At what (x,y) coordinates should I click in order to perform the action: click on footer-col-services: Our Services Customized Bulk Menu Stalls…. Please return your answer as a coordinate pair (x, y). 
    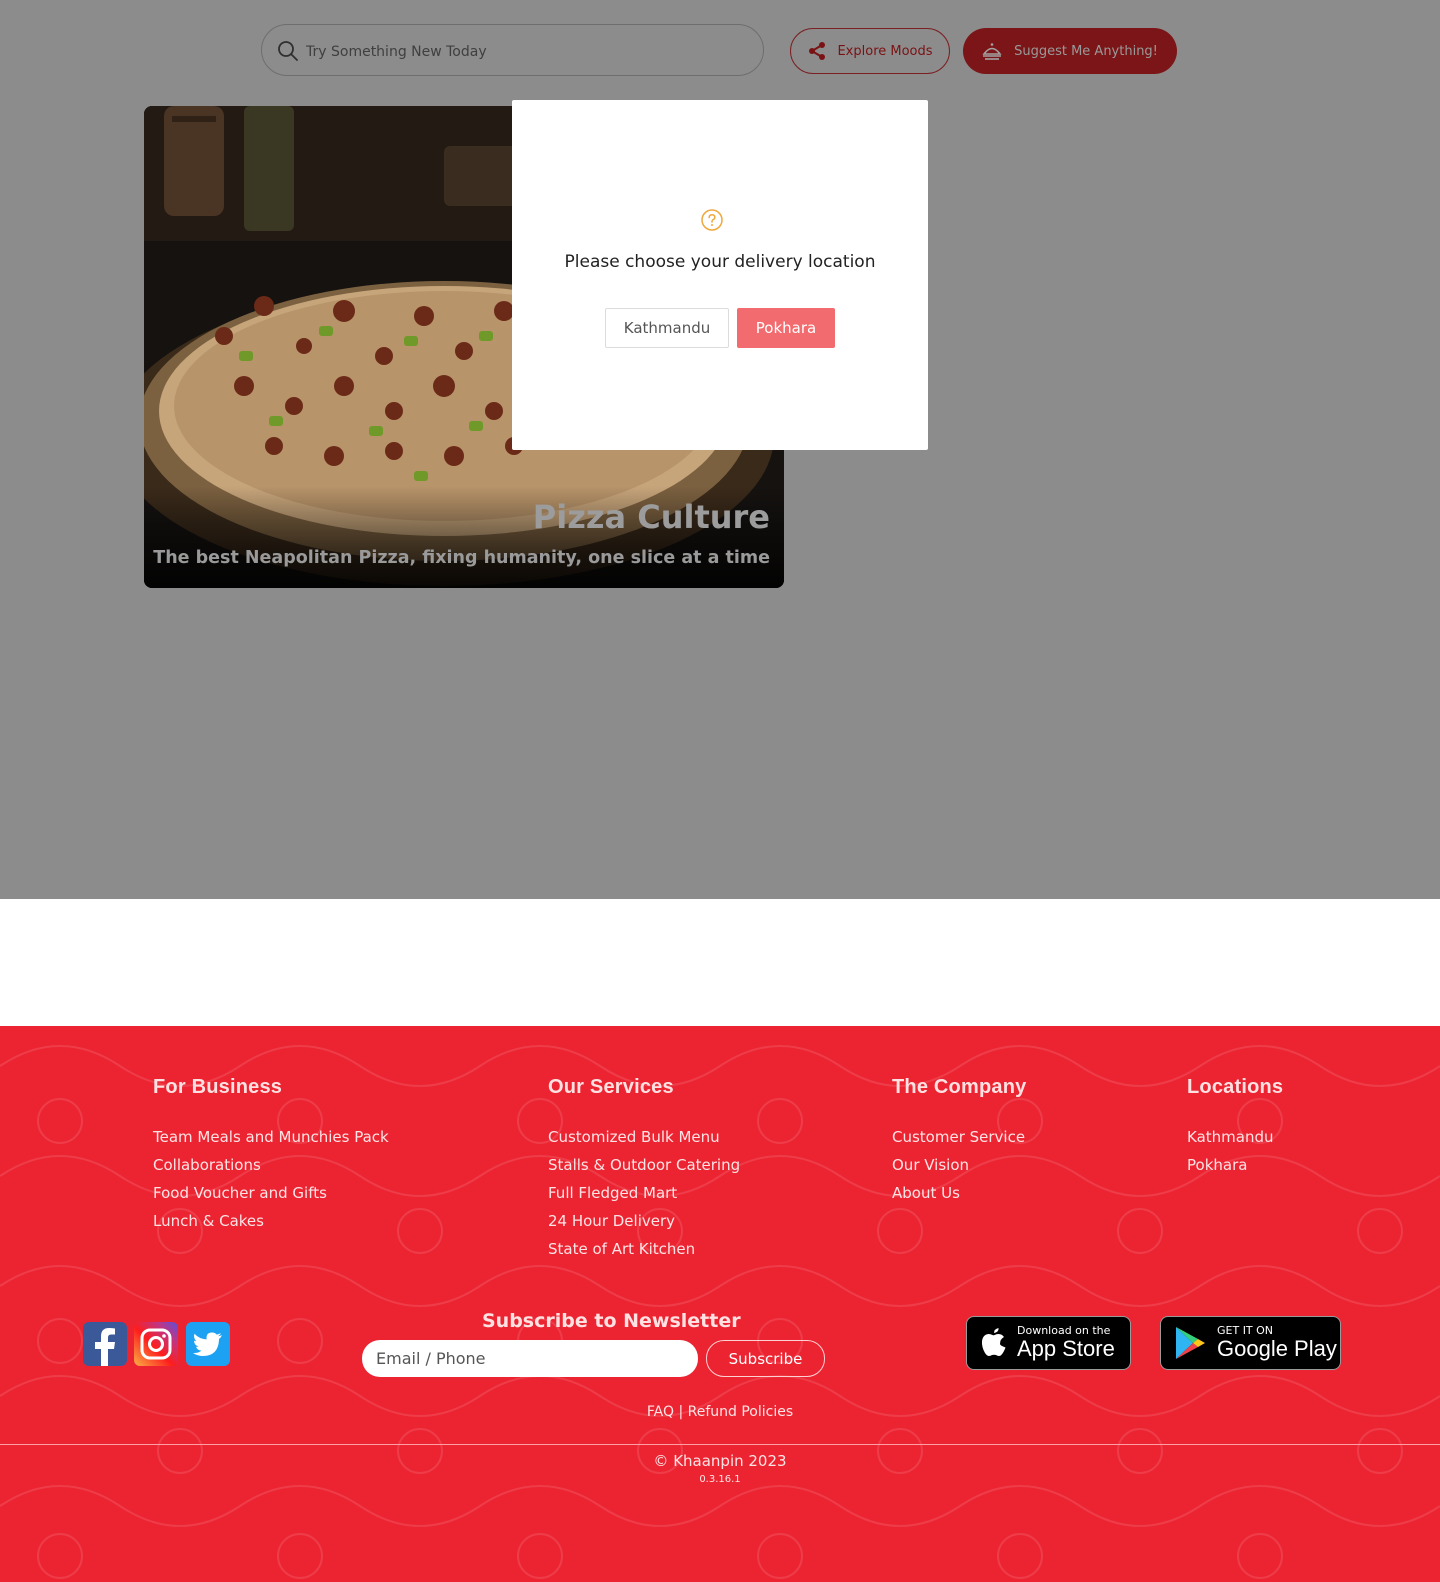
    Looking at the image, I should click on (644, 1169).